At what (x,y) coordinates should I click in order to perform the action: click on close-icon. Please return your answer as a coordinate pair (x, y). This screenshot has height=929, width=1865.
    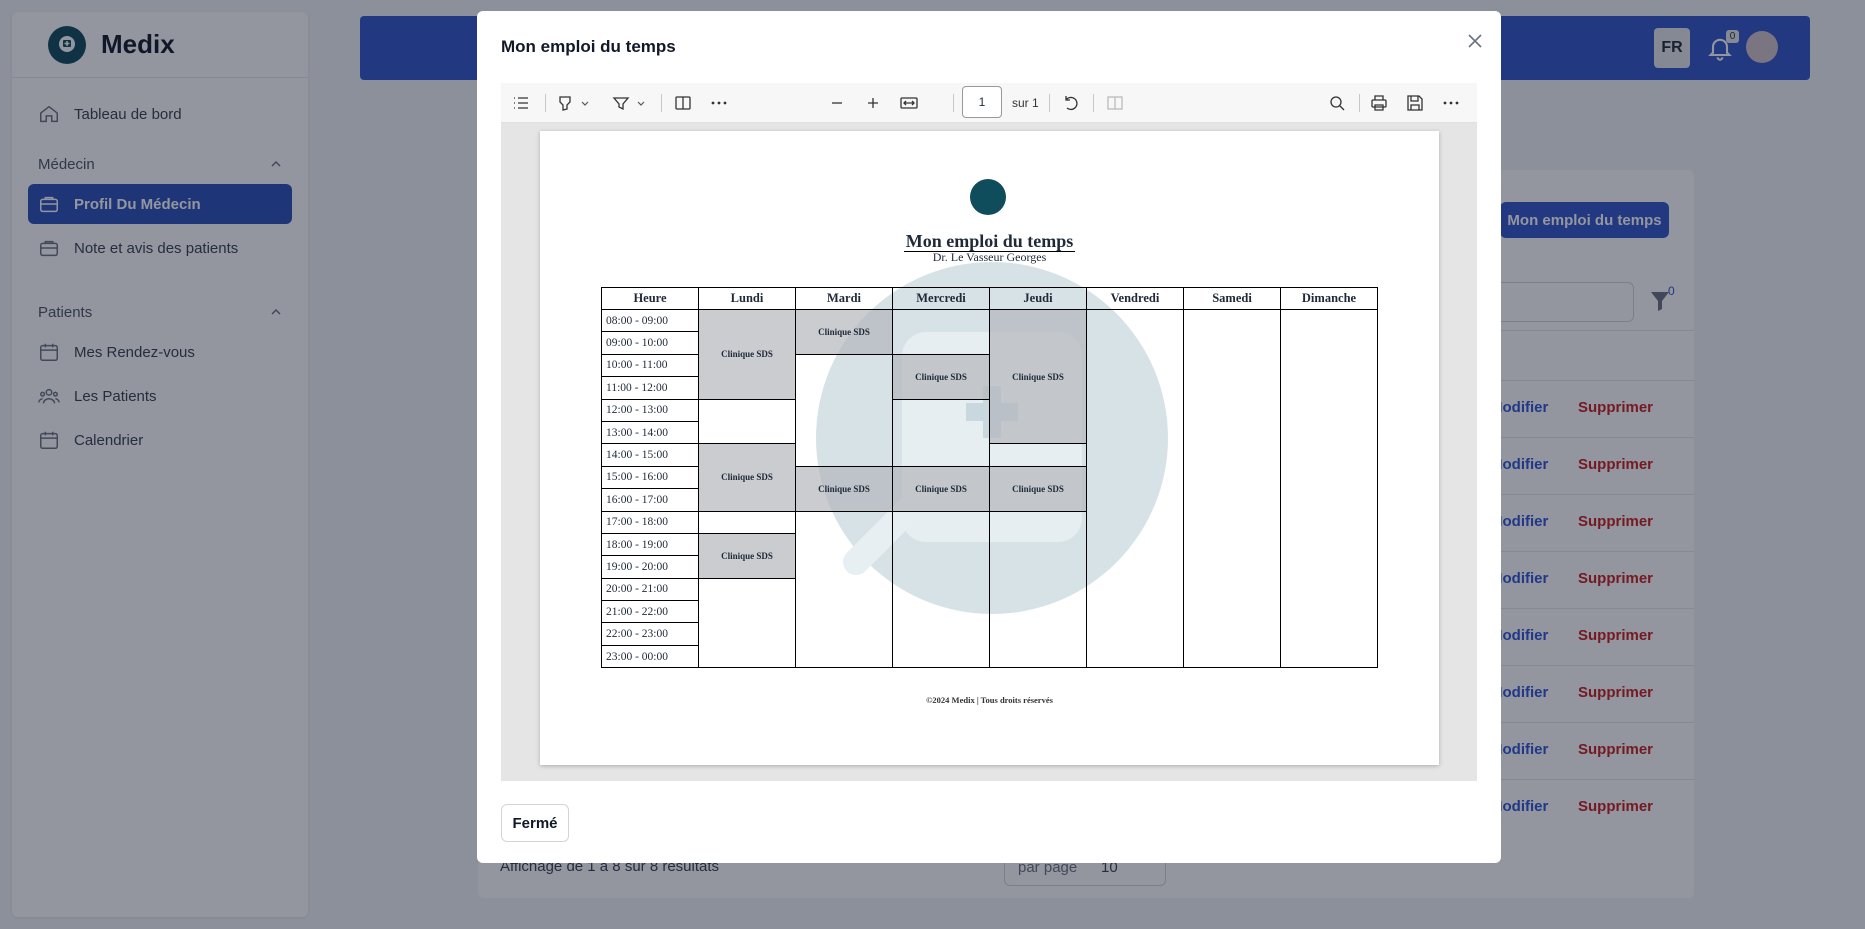
    Looking at the image, I should click on (1475, 41).